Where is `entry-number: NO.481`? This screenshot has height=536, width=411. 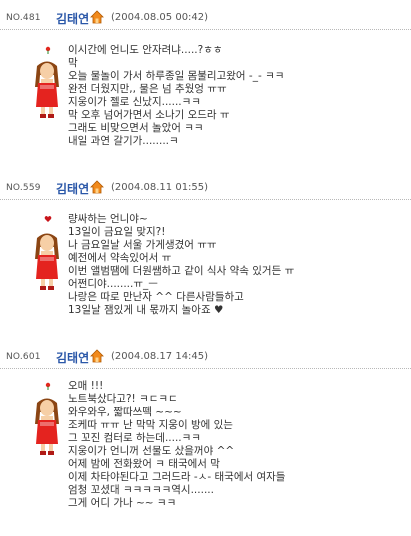
entry-number: NO.481 is located at coordinates (23, 18).